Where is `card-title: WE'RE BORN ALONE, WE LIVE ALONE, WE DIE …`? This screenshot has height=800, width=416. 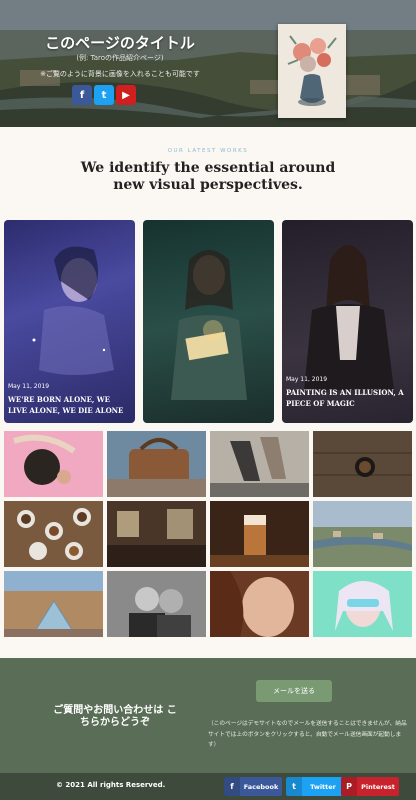
card-title: WE'RE BORN ALONE, WE LIVE ALONE, WE DIE … is located at coordinates (68, 405).